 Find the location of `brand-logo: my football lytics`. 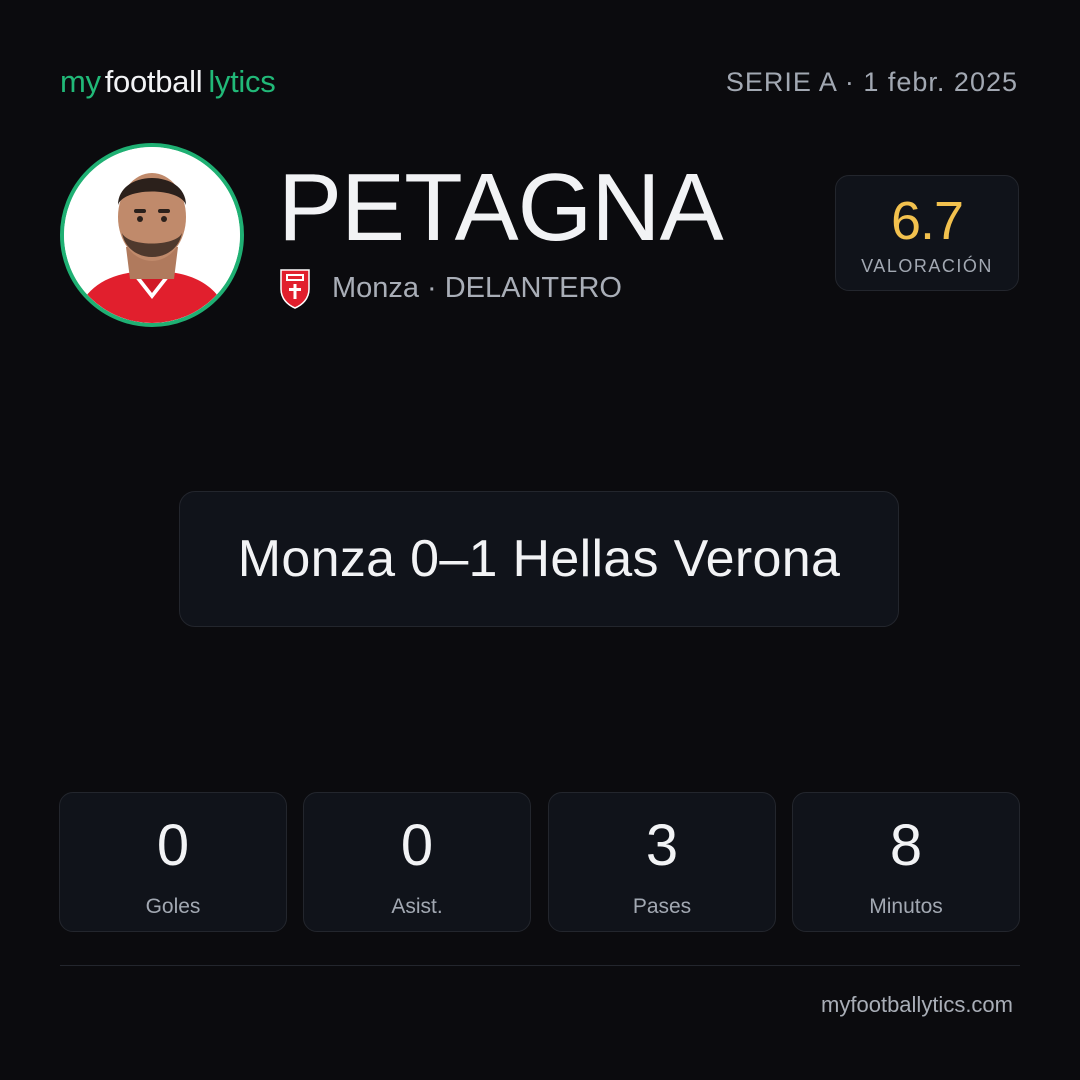

brand-logo: my football lytics is located at coordinates (168, 82).